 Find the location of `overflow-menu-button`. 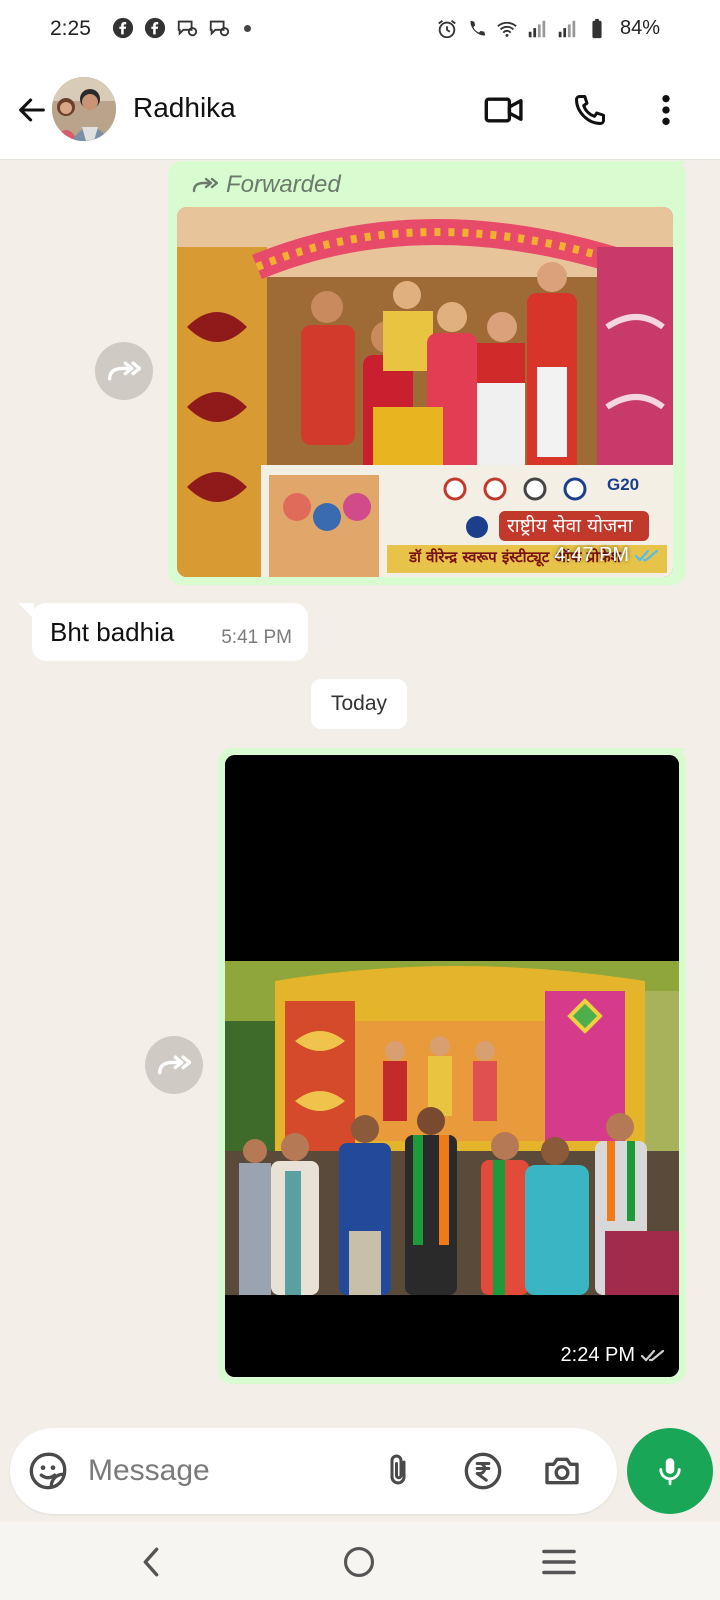

overflow-menu-button is located at coordinates (666, 110).